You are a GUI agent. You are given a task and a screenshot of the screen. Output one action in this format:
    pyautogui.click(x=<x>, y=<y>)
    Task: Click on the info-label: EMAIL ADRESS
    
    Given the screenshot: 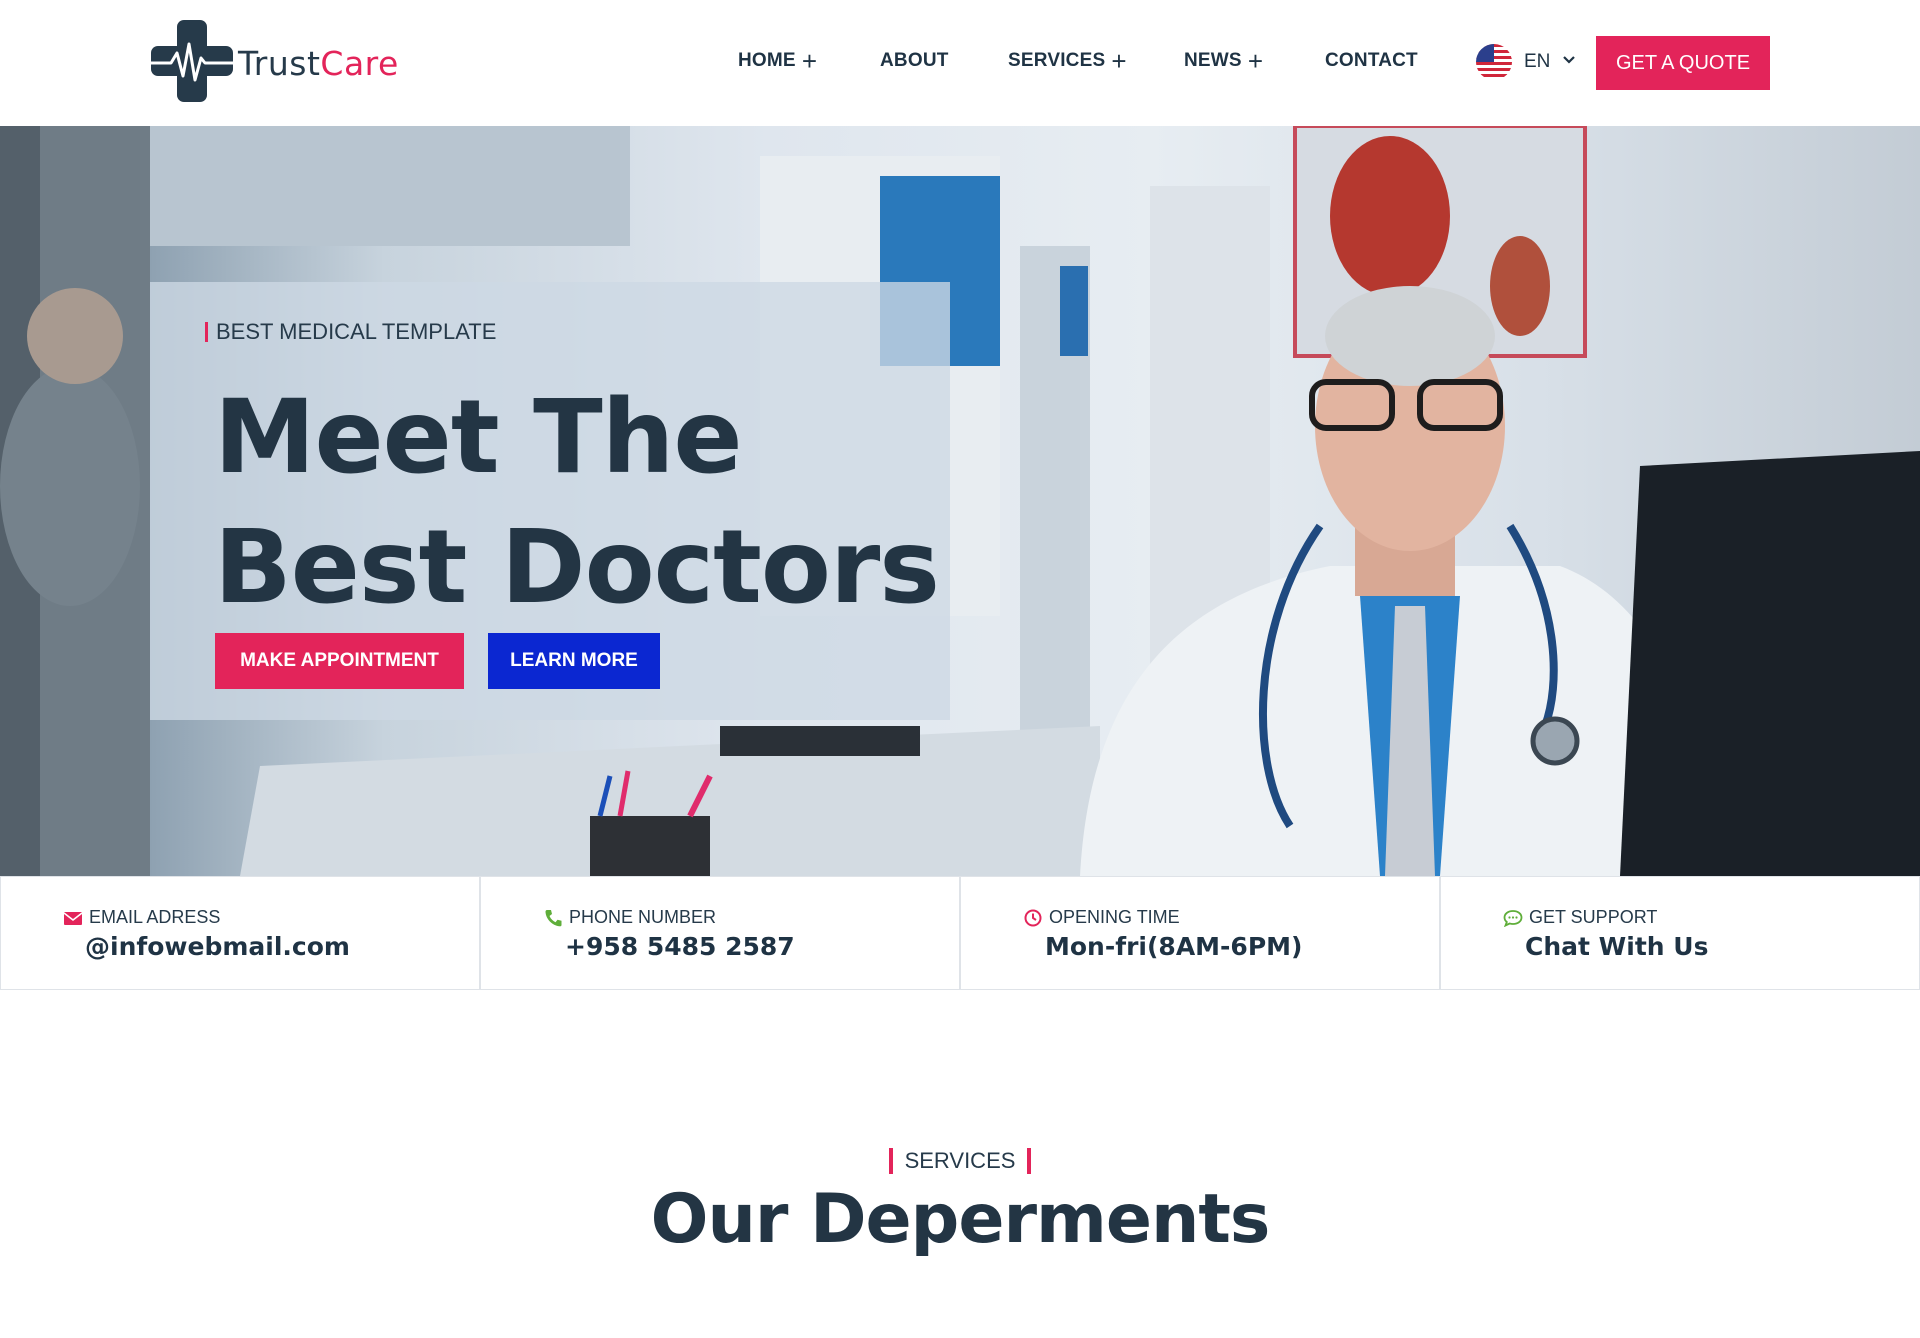 What is the action you would take?
    pyautogui.click(x=141, y=917)
    